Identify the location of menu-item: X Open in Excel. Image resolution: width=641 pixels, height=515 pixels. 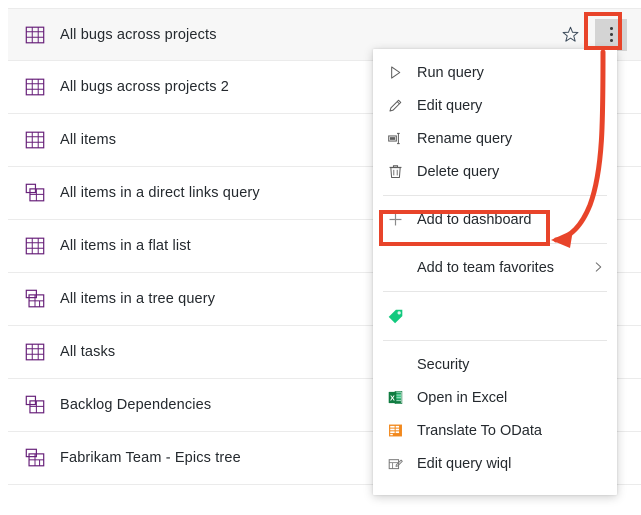
(495, 397).